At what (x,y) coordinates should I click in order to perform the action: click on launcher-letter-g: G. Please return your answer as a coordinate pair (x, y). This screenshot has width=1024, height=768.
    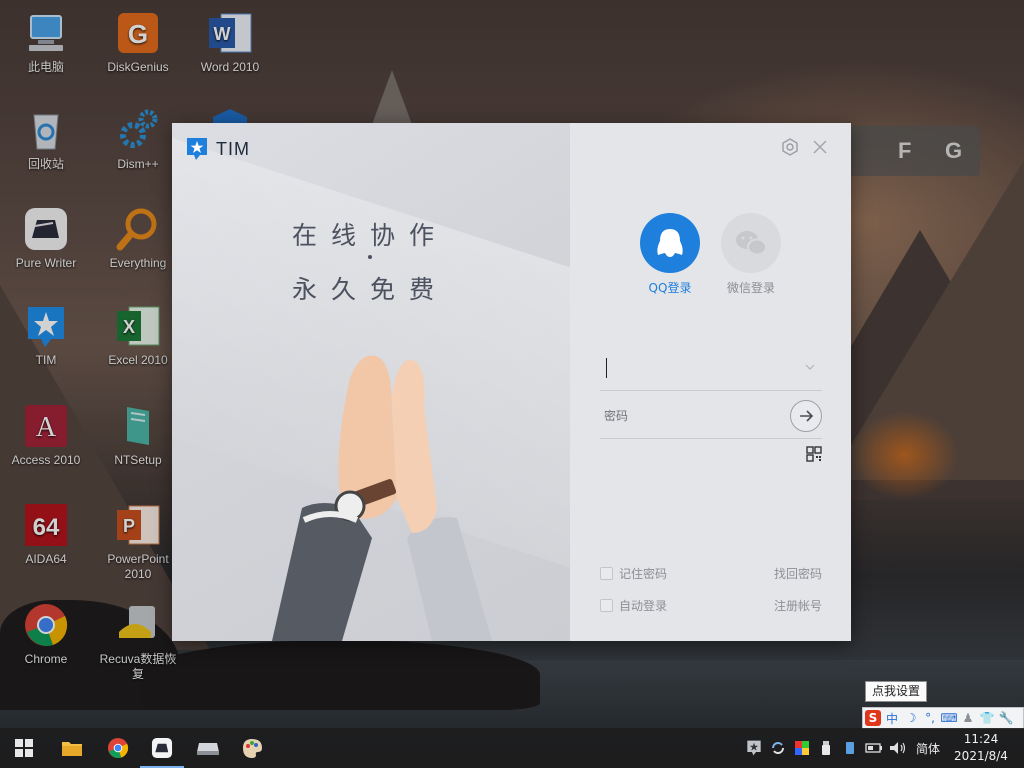
    Looking at the image, I should click on (953, 151).